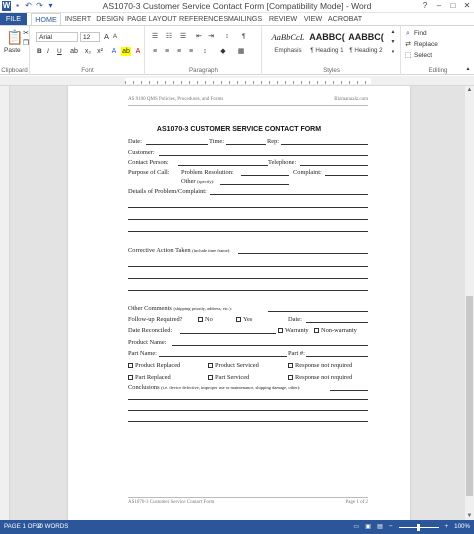 The height and width of the screenshot is (534, 474). What do you see at coordinates (57, 37) in the screenshot?
I see `font-name-box: Arial` at bounding box center [57, 37].